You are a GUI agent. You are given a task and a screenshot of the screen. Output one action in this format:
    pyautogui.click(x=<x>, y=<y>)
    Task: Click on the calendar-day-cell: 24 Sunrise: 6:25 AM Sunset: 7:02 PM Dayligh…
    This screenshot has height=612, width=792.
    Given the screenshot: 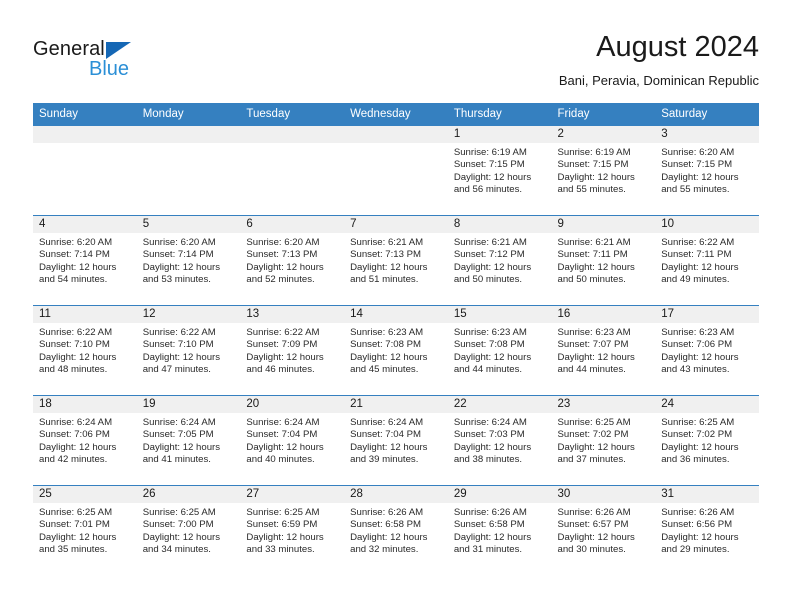 What is the action you would take?
    pyautogui.click(x=707, y=440)
    